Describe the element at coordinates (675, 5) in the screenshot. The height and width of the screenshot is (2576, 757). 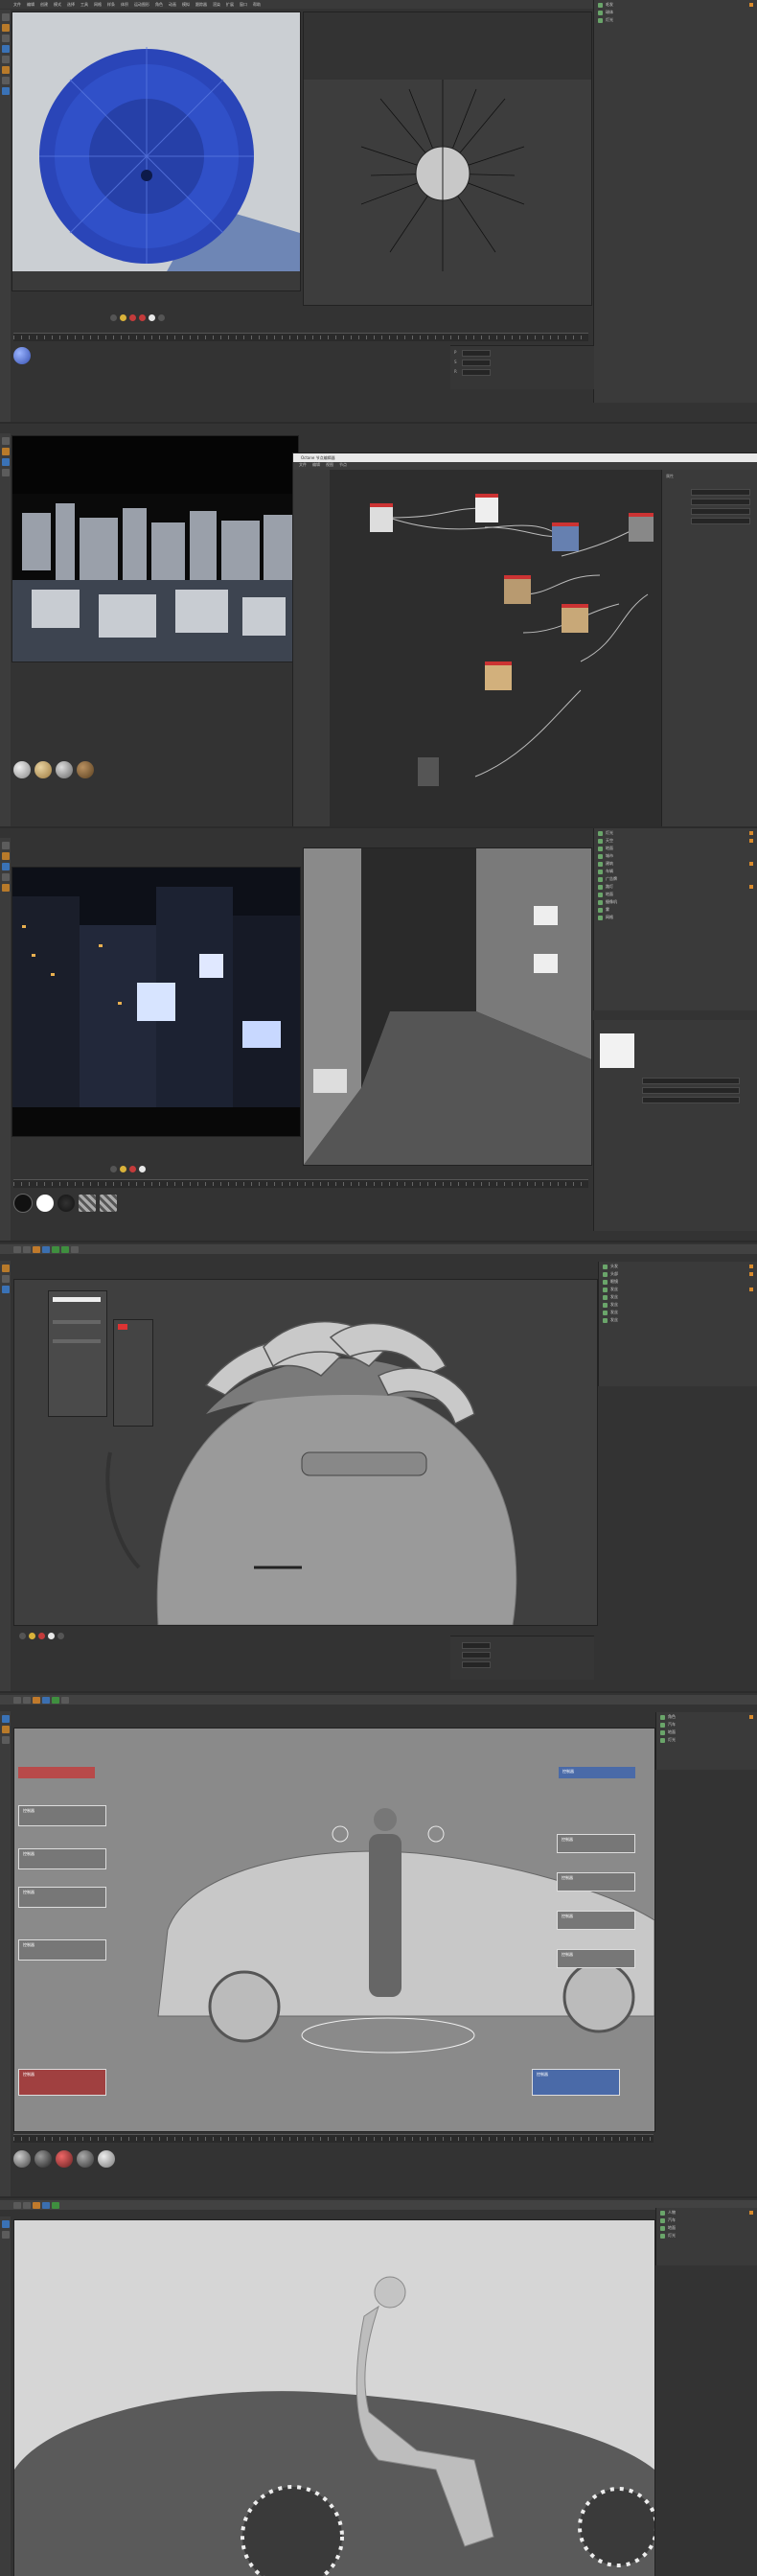
I see `object-row: 毛发` at that location.